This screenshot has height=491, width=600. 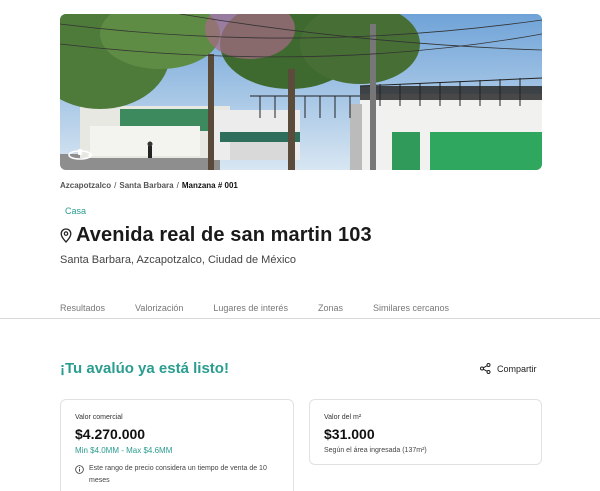 What do you see at coordinates (300, 318) in the screenshot?
I see `tabs-divider` at bounding box center [300, 318].